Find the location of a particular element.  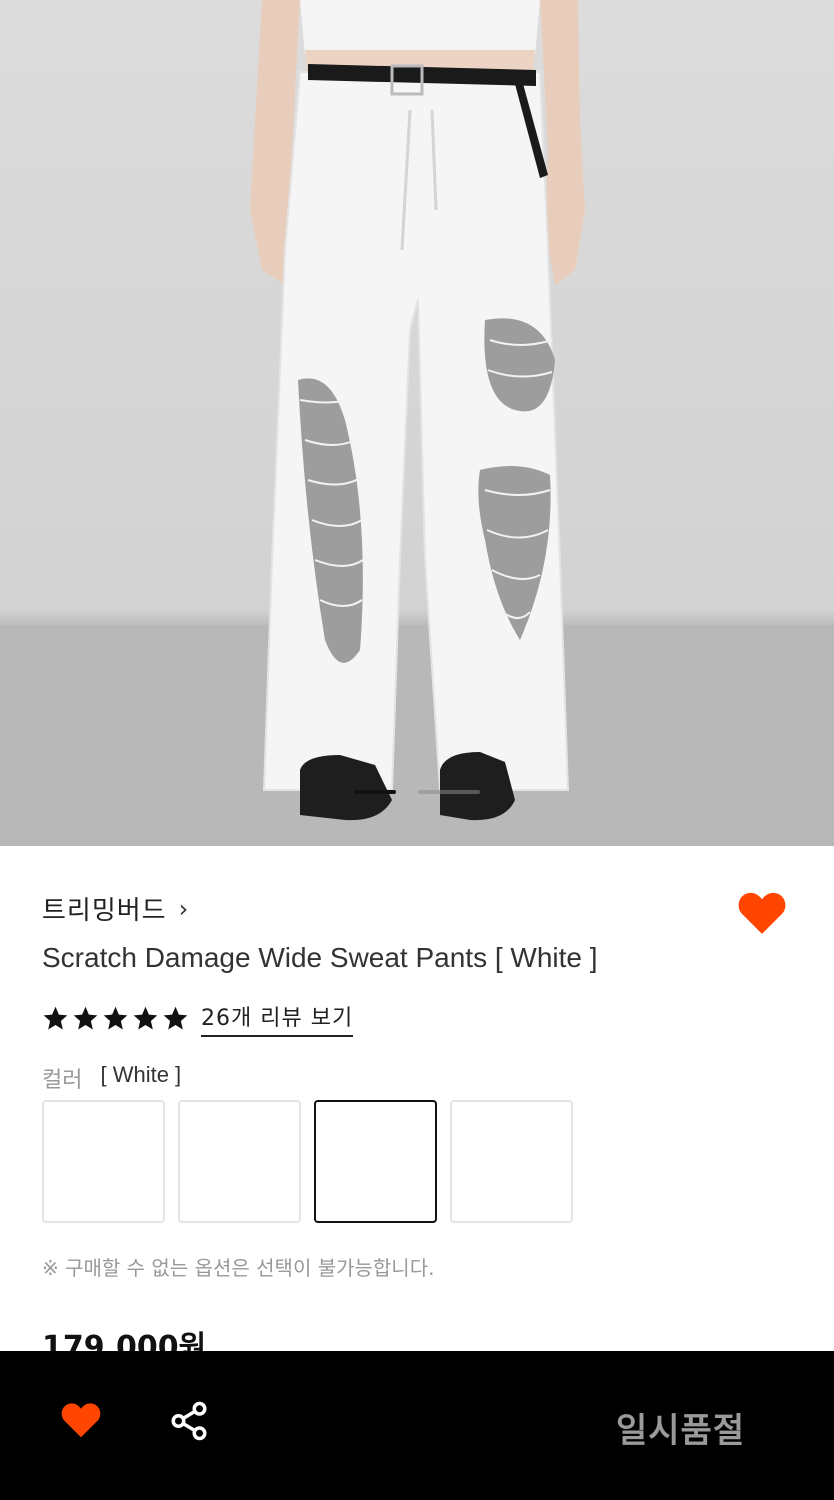

share-icon is located at coordinates (189, 1421).